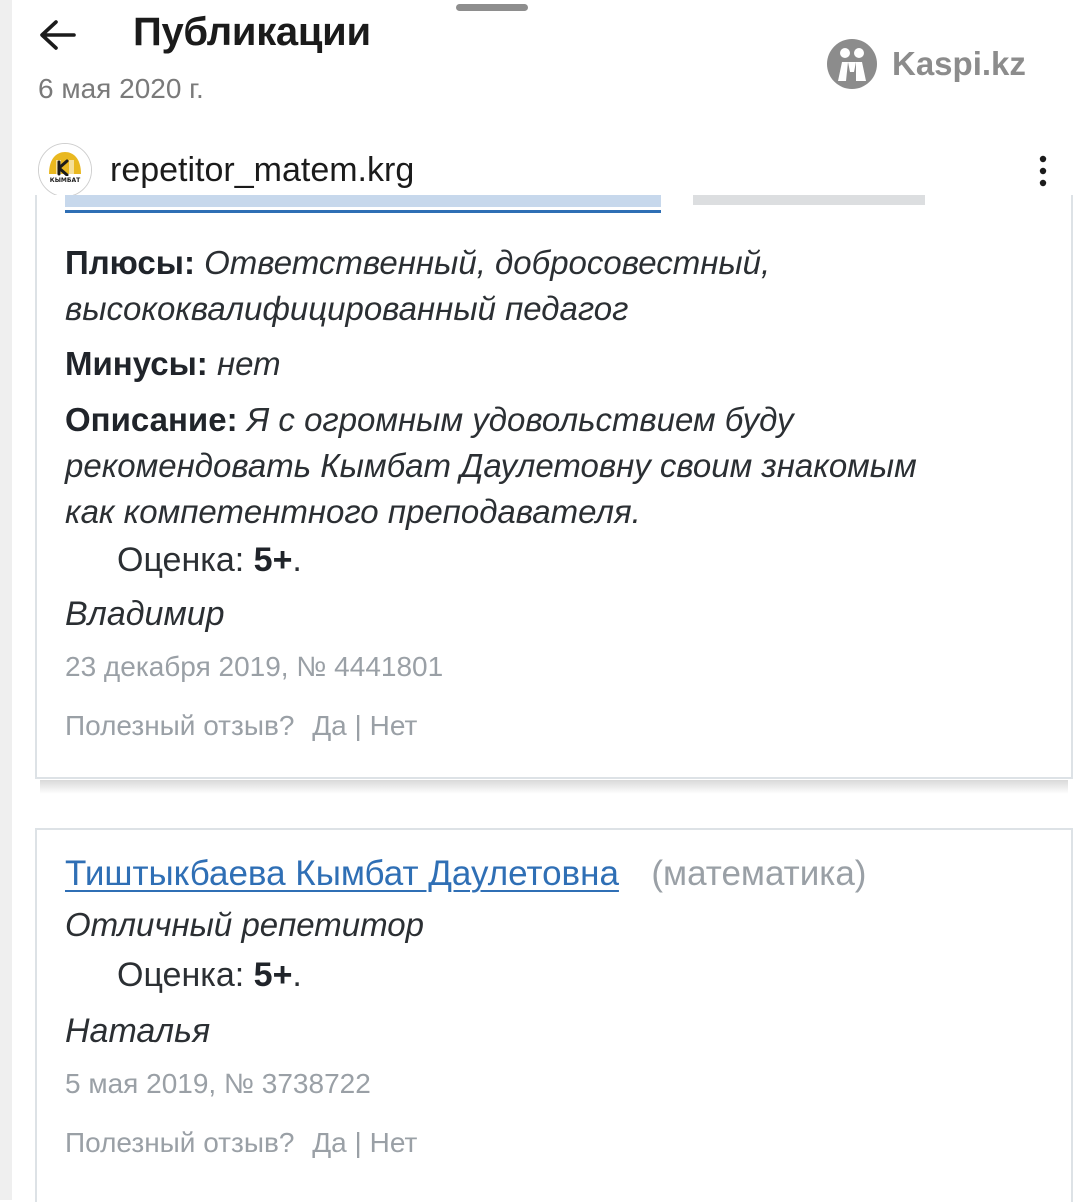  I want to click on description-text-3: как компетентного преподавателя., so click(353, 511).